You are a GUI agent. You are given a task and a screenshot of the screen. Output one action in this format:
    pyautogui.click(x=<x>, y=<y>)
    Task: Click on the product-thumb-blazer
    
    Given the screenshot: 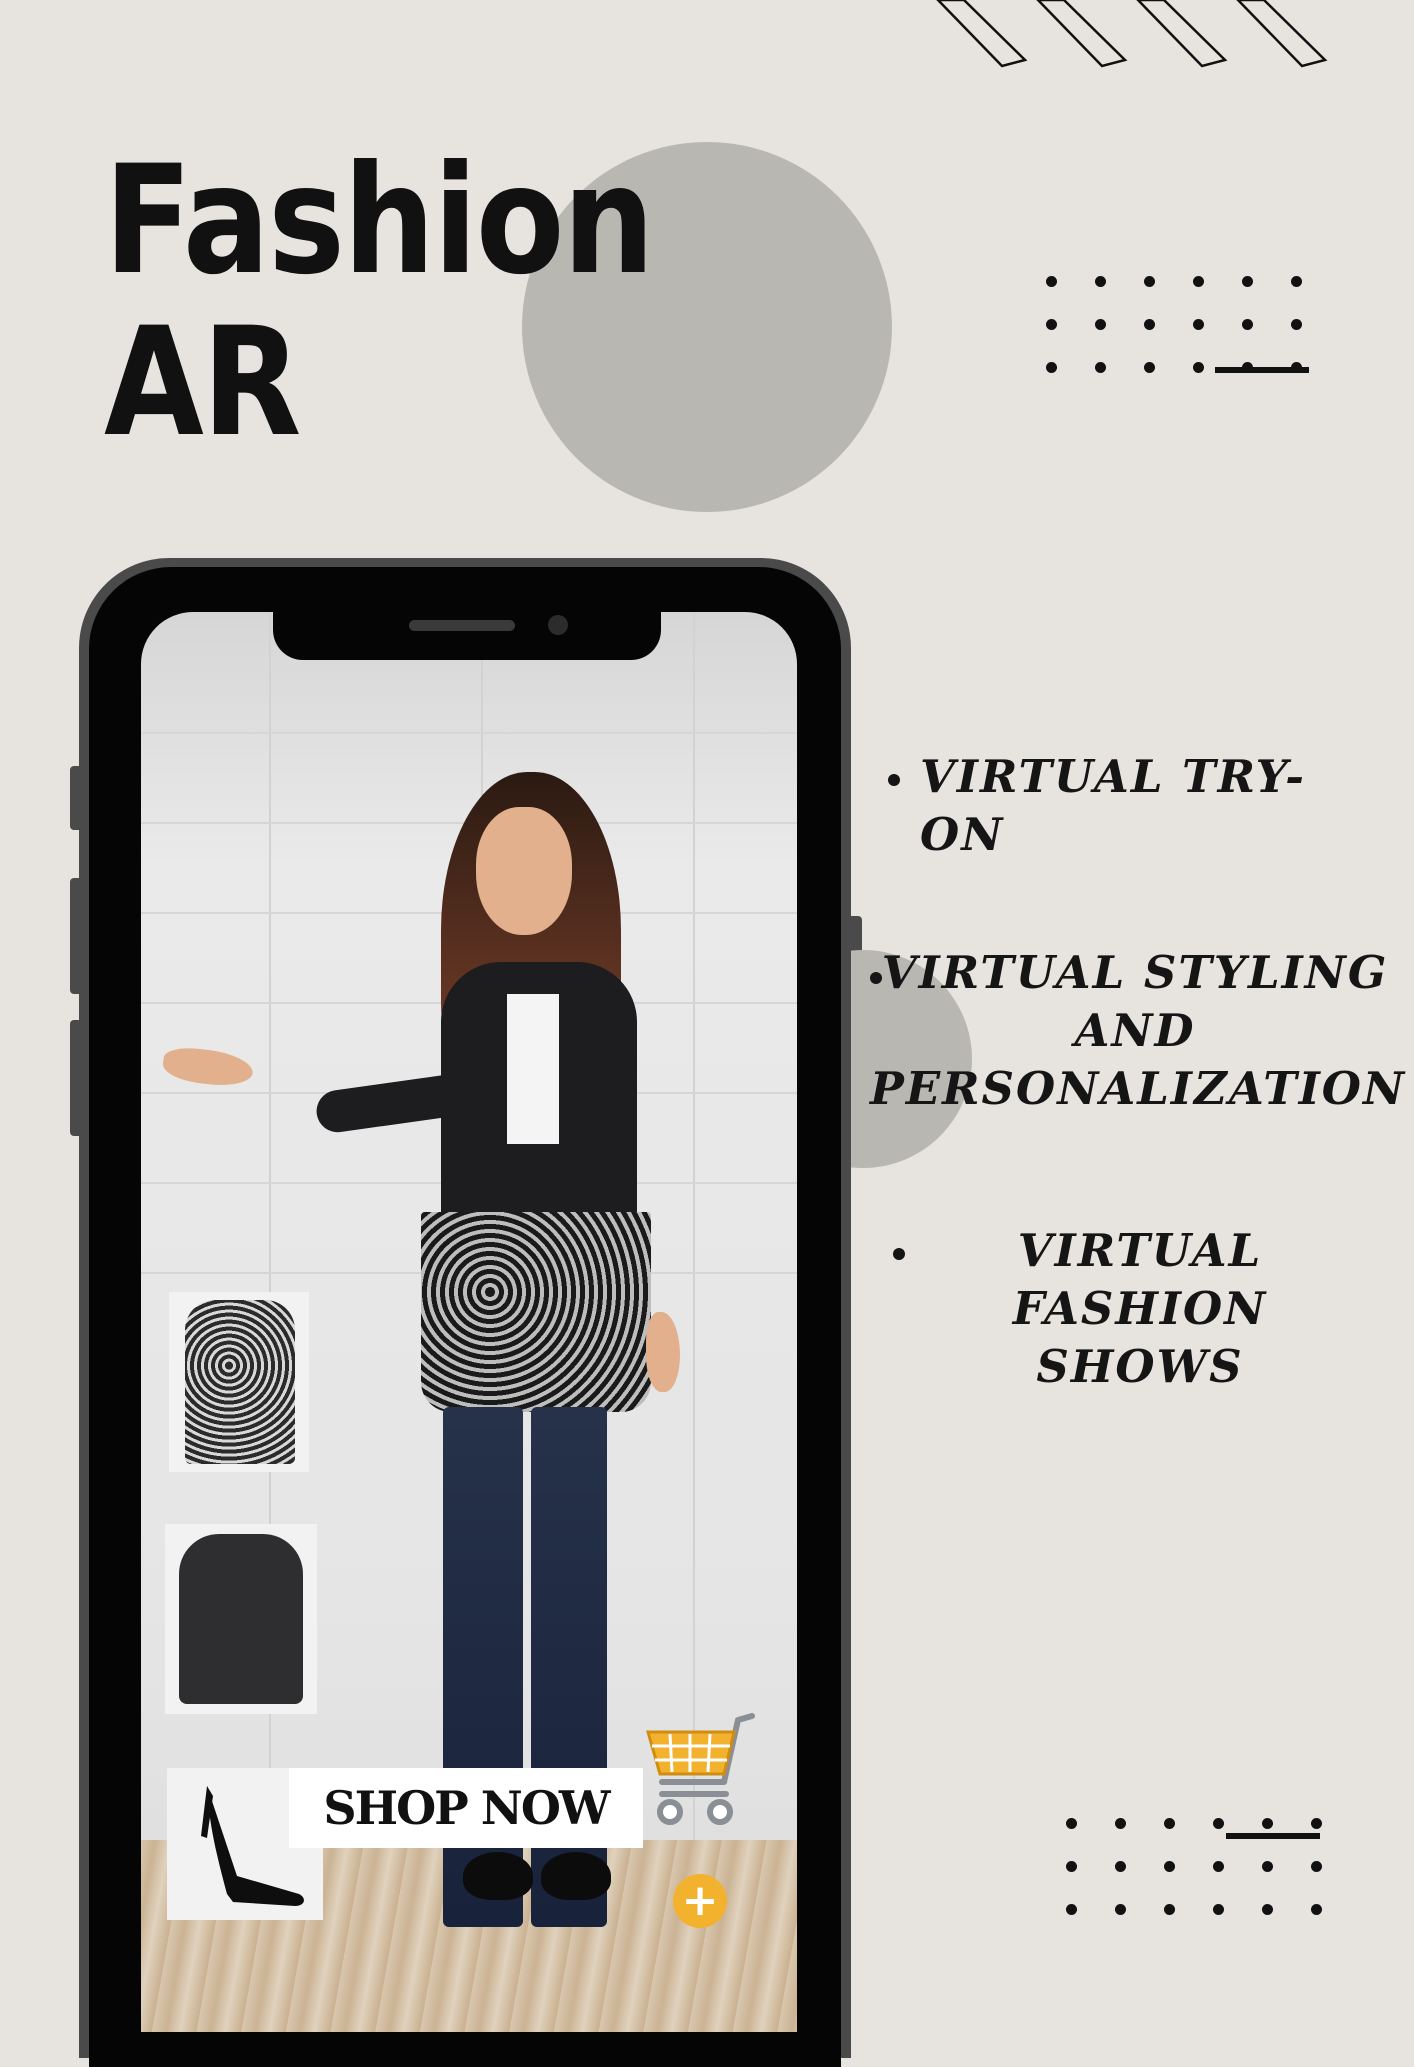 What is the action you would take?
    pyautogui.click(x=241, y=1619)
    